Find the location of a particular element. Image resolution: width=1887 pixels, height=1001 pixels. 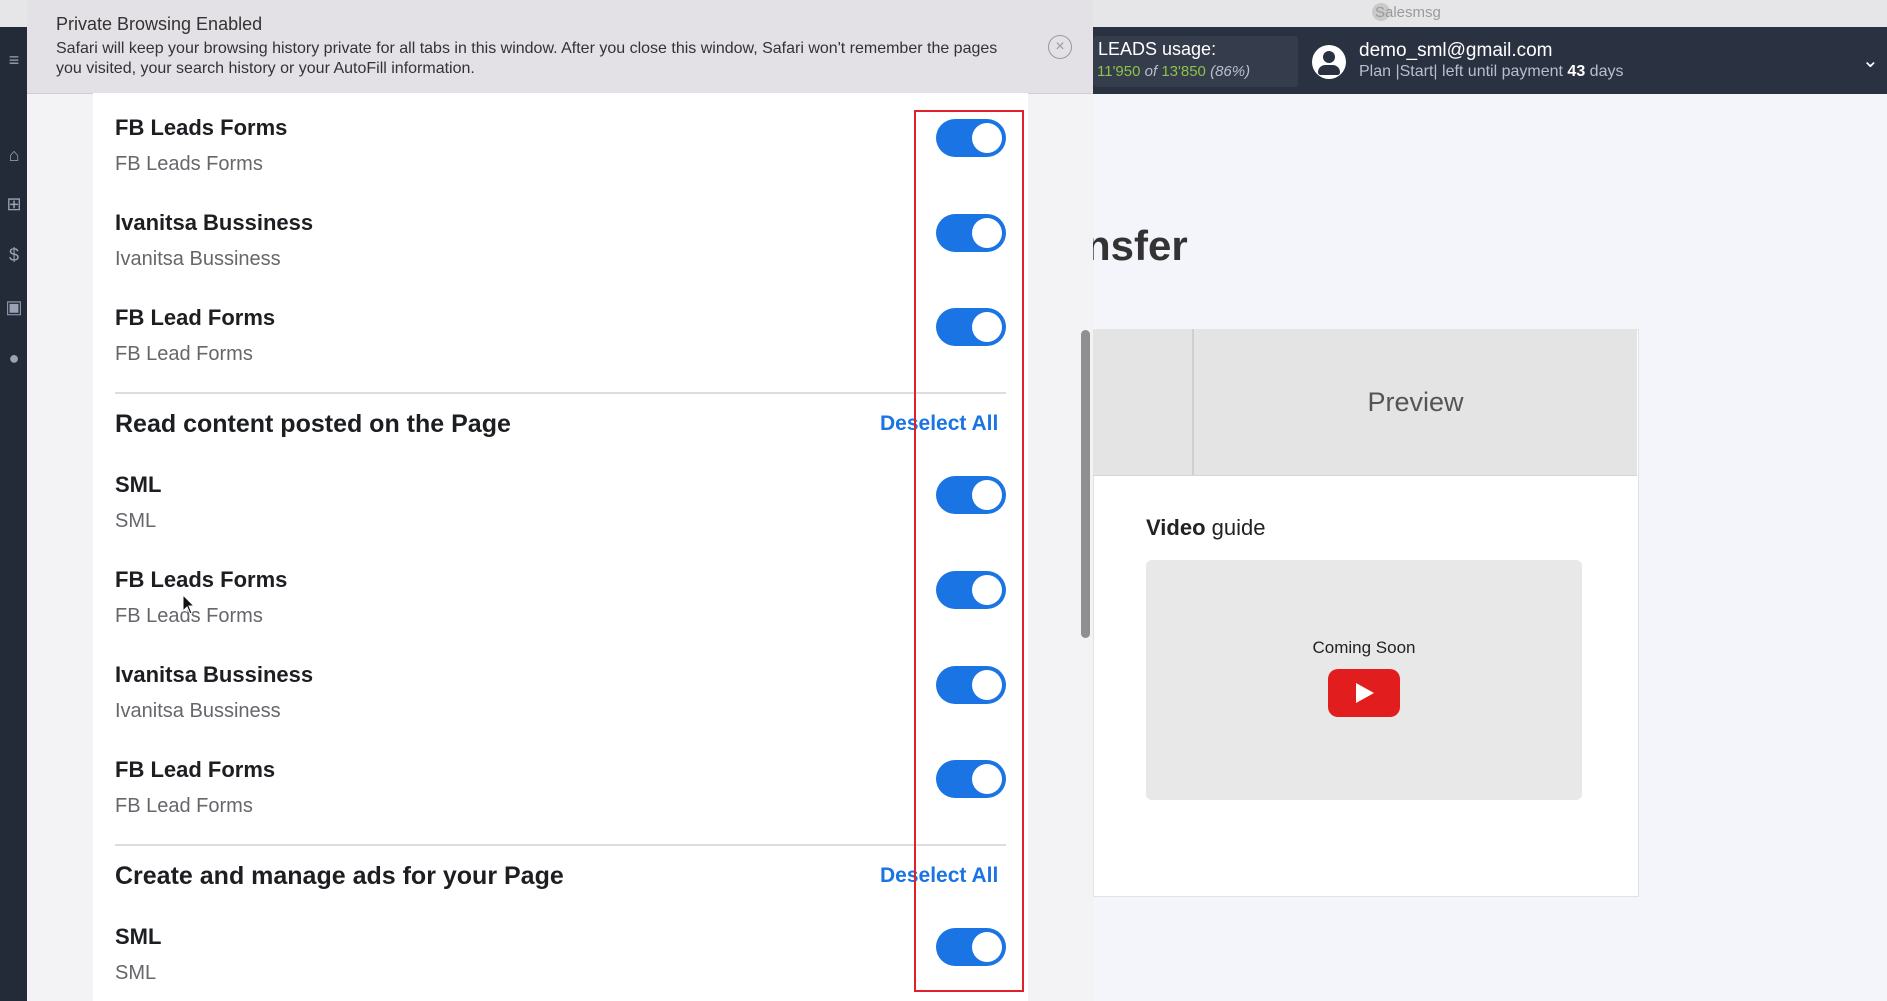

sitemap-icon: ⊞ is located at coordinates (14, 204).